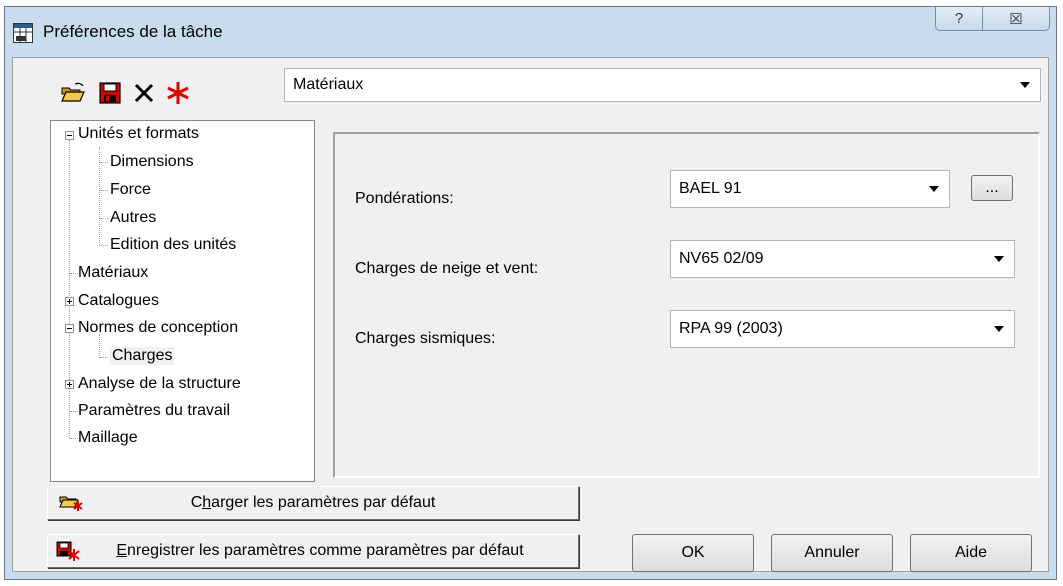 This screenshot has width=1063, height=586. What do you see at coordinates (173, 245) in the screenshot?
I see `tree-item-edition-unites: Edition des unités` at bounding box center [173, 245].